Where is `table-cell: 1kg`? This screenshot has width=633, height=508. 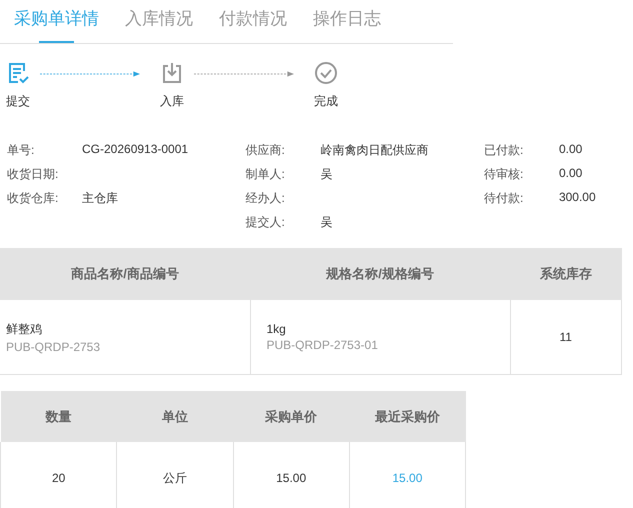 table-cell: 1kg is located at coordinates (276, 329).